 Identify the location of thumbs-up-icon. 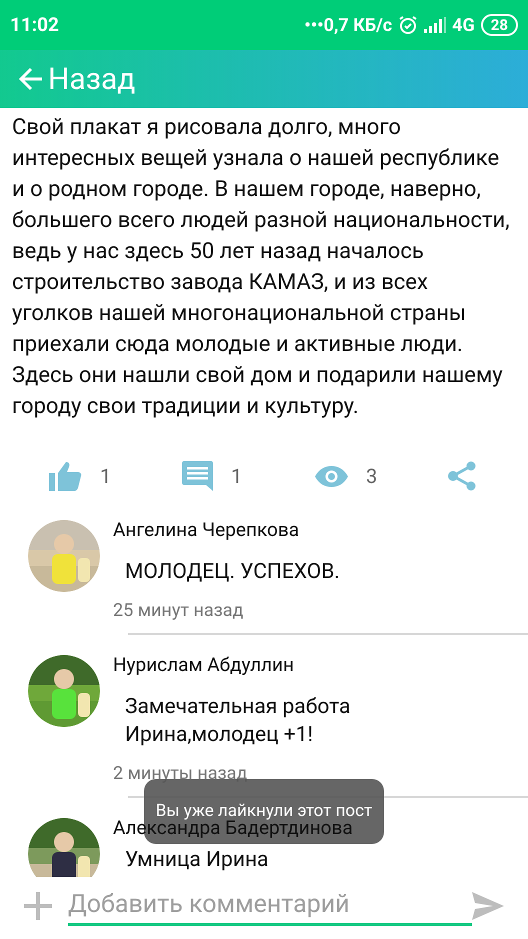
(65, 476).